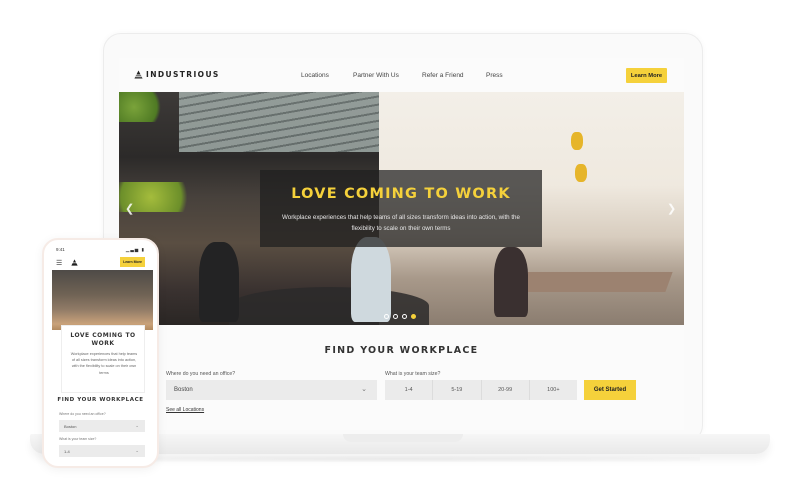  Describe the element at coordinates (671, 208) in the screenshot. I see `chevron-right-icon: ❯` at that location.